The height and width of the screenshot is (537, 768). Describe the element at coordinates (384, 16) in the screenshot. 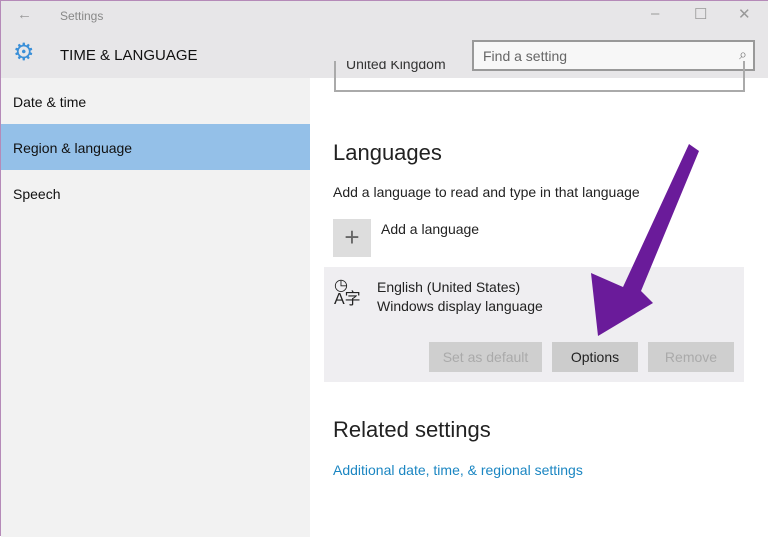

I see `title-bar: ← Settings – ☐ ✕` at that location.